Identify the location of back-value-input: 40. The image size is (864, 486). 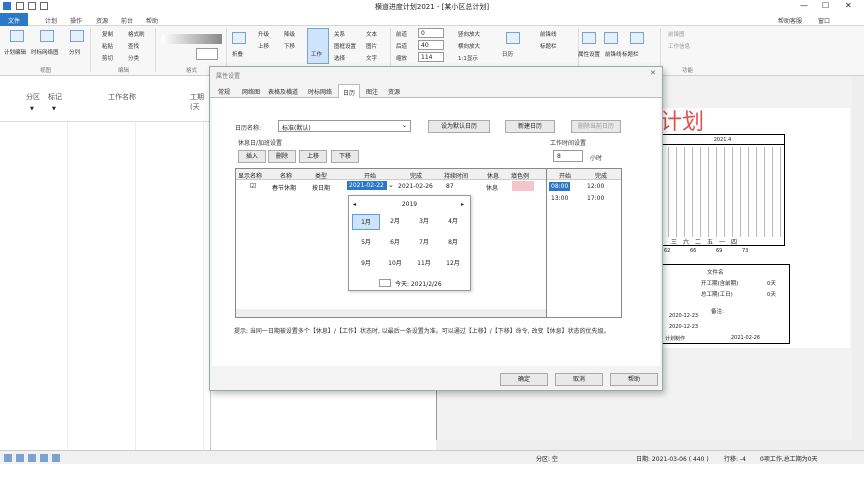
(431, 45).